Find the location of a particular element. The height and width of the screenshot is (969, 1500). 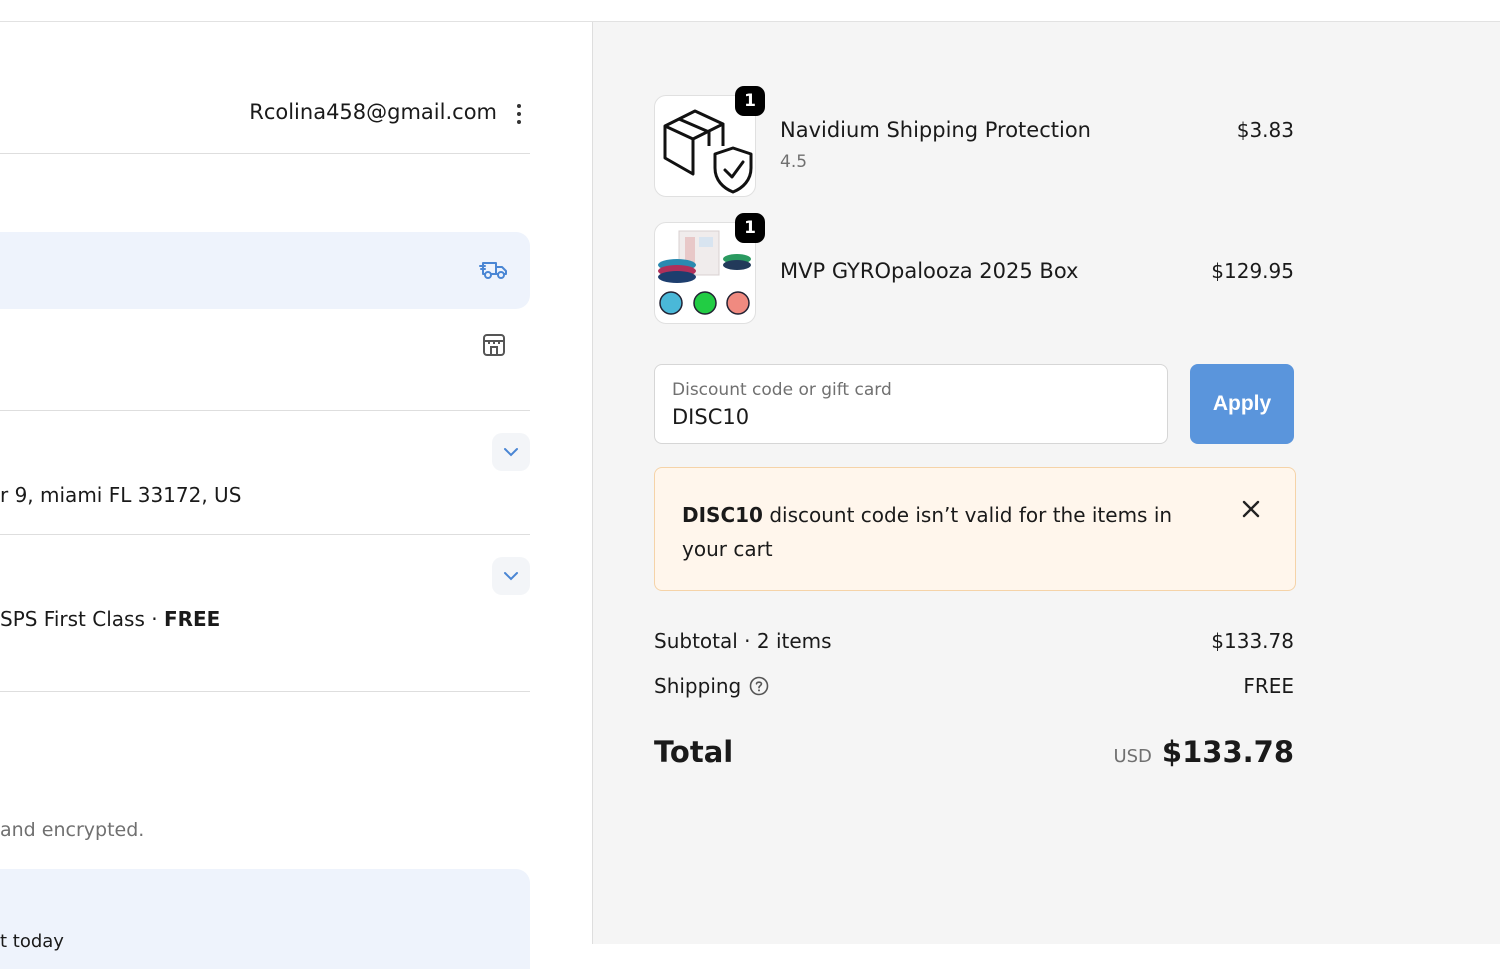

delivery-truck-icon is located at coordinates (494, 268).